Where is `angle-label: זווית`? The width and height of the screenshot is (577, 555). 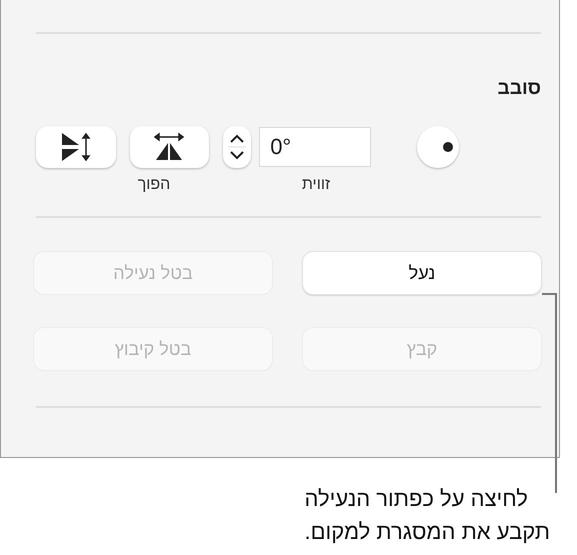 angle-label: זווית is located at coordinates (316, 185).